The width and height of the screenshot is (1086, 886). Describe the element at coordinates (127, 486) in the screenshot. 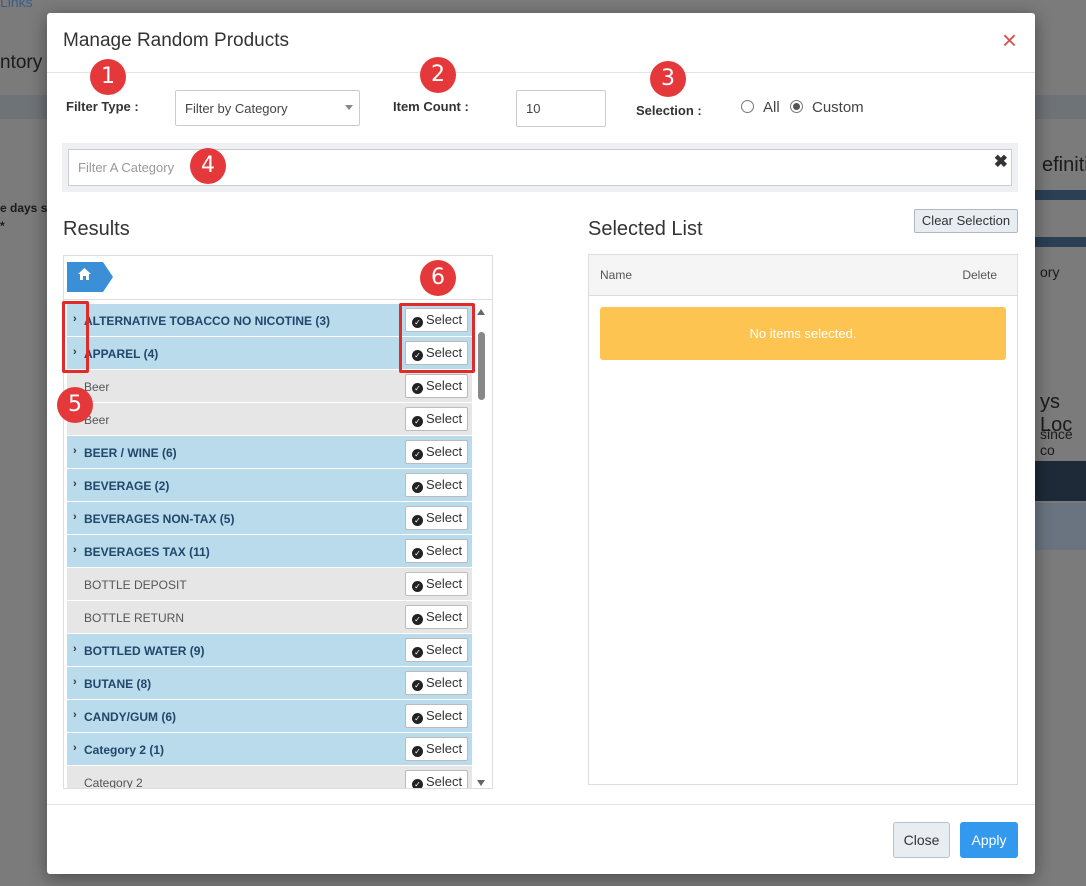

I see `row-label: BEVERAGE (2)` at that location.